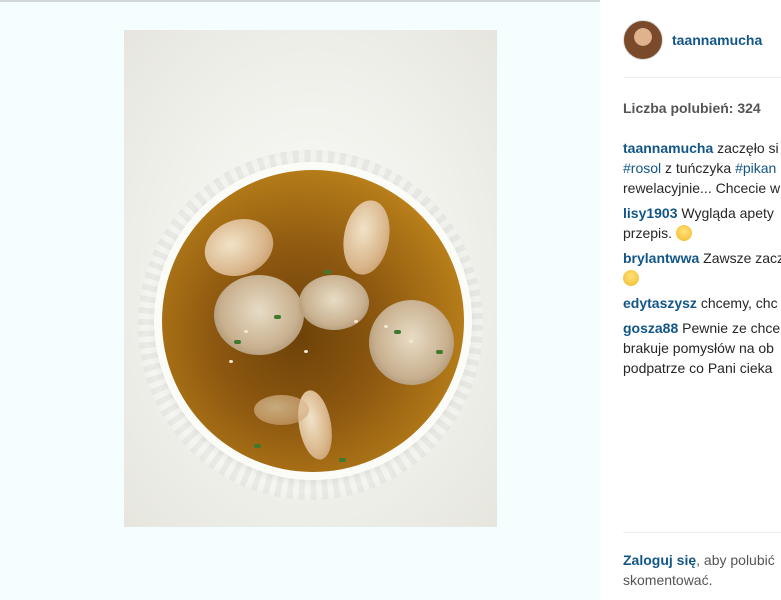  I want to click on shrimp, so click(281, 410).